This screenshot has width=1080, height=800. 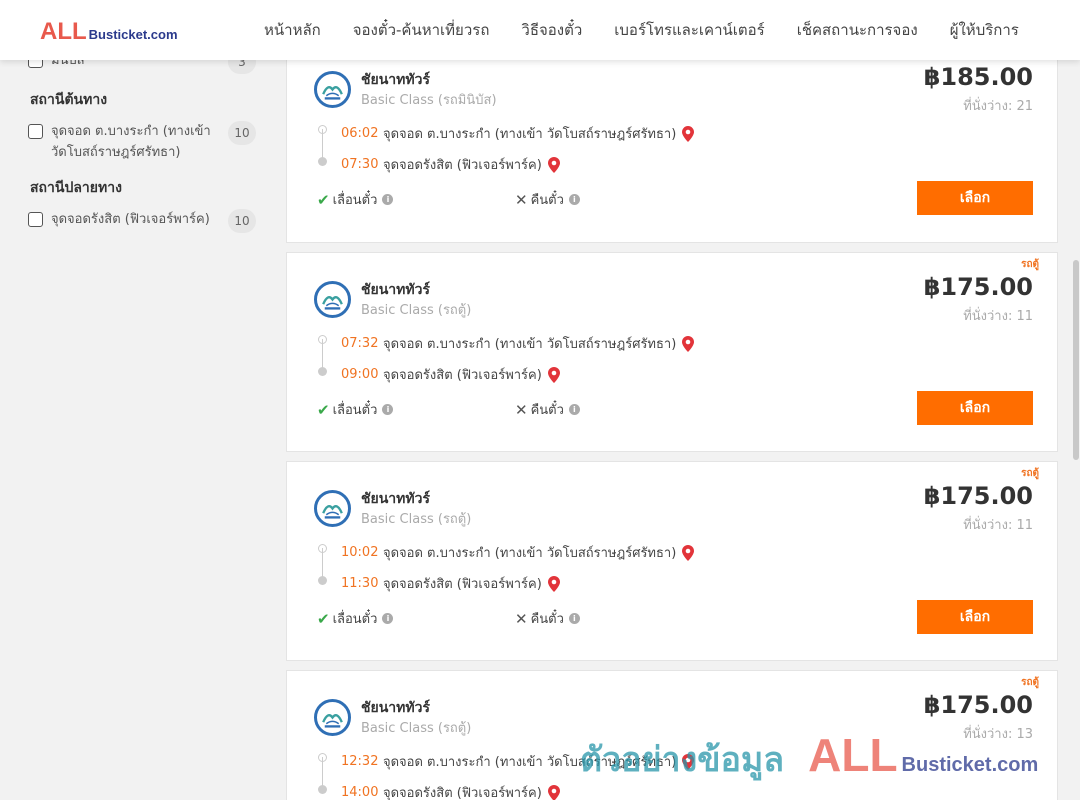 I want to click on arrival-time: 09:00, so click(x=360, y=374).